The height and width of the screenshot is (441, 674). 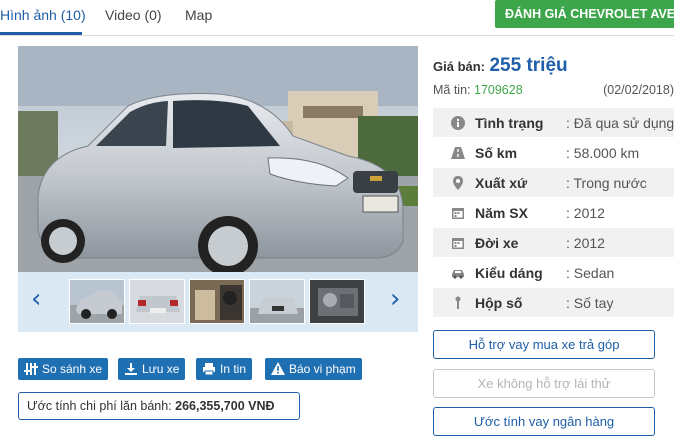 What do you see at coordinates (458, 274) in the screenshot?
I see `car-icon` at bounding box center [458, 274].